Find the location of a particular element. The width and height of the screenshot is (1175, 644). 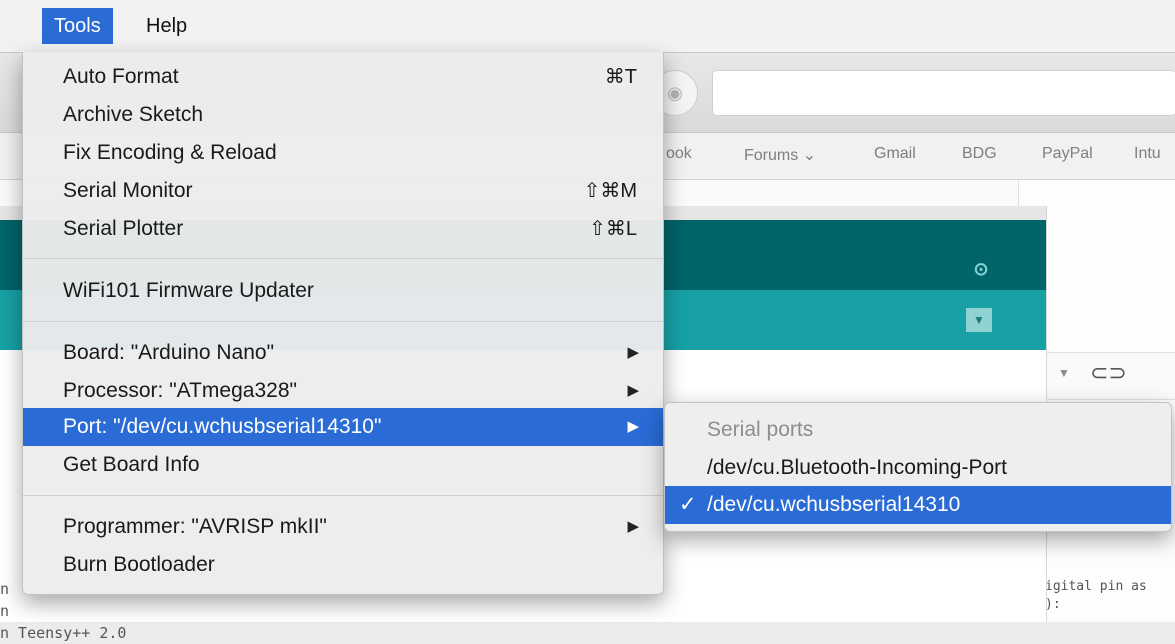

port-item-wchusbserial: ✓ /dev/cu.wchusbserial14310 is located at coordinates (918, 505).